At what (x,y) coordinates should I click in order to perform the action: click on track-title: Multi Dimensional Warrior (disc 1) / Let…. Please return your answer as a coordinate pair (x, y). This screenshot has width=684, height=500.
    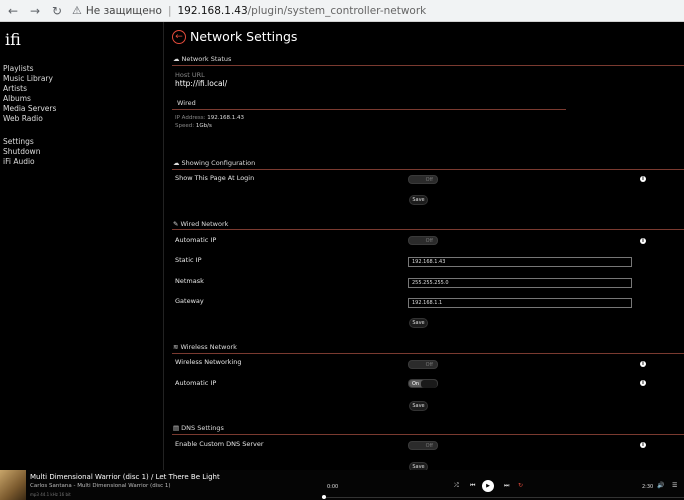
    Looking at the image, I should click on (125, 477).